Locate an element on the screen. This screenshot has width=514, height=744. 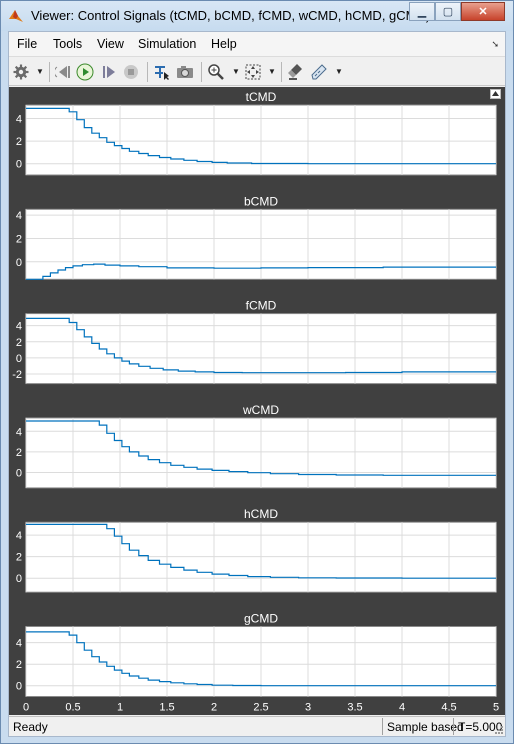
fit-dropdown-icon: ▼ is located at coordinates (272, 71).